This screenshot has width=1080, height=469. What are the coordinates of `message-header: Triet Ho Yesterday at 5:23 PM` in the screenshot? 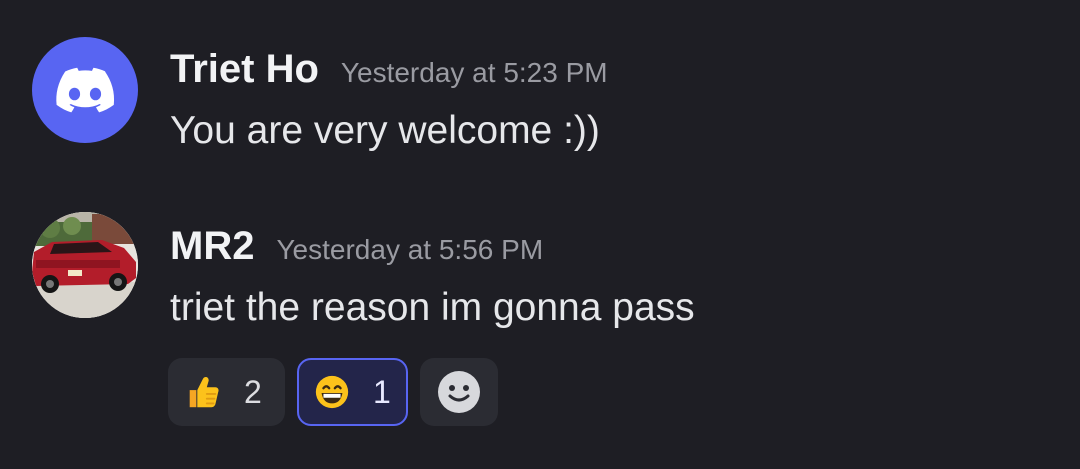 It's located at (389, 69).